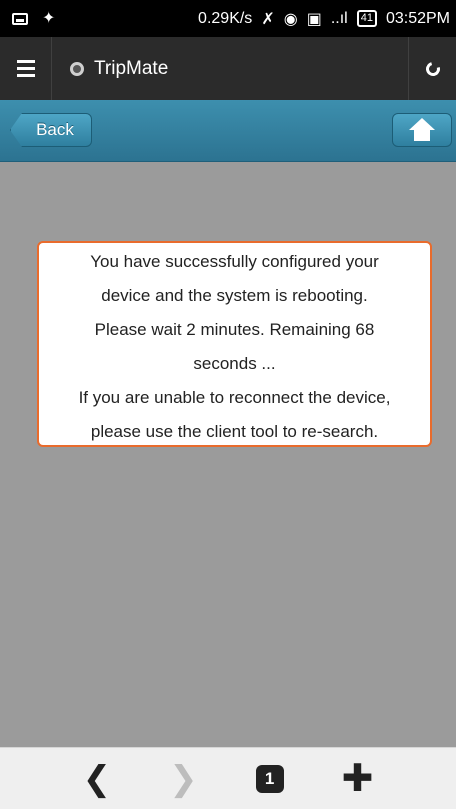 Image resolution: width=456 pixels, height=809 pixels. What do you see at coordinates (131, 68) in the screenshot?
I see `tab-title: TripMate` at bounding box center [131, 68].